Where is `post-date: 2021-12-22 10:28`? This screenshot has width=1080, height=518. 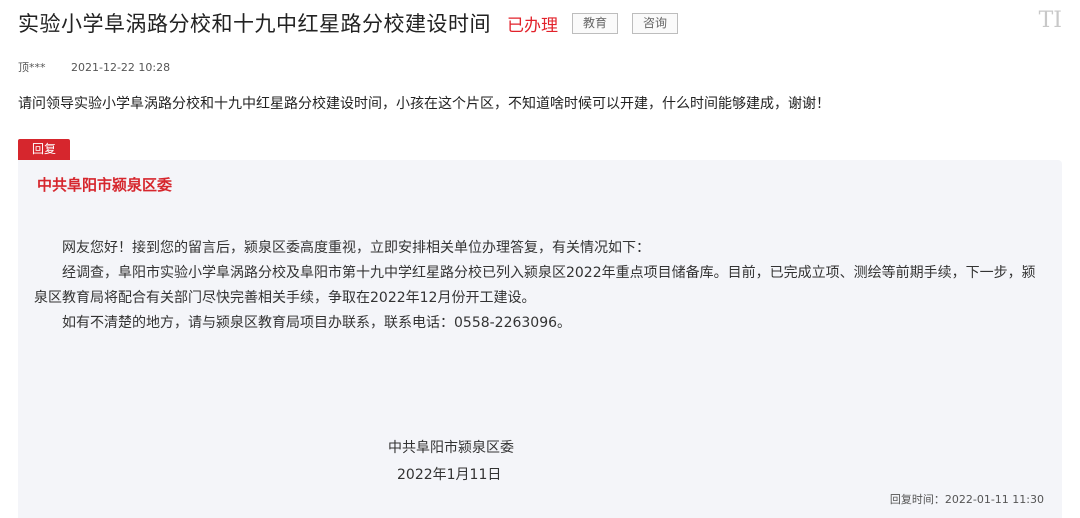
post-date: 2021-12-22 10:28 is located at coordinates (121, 67).